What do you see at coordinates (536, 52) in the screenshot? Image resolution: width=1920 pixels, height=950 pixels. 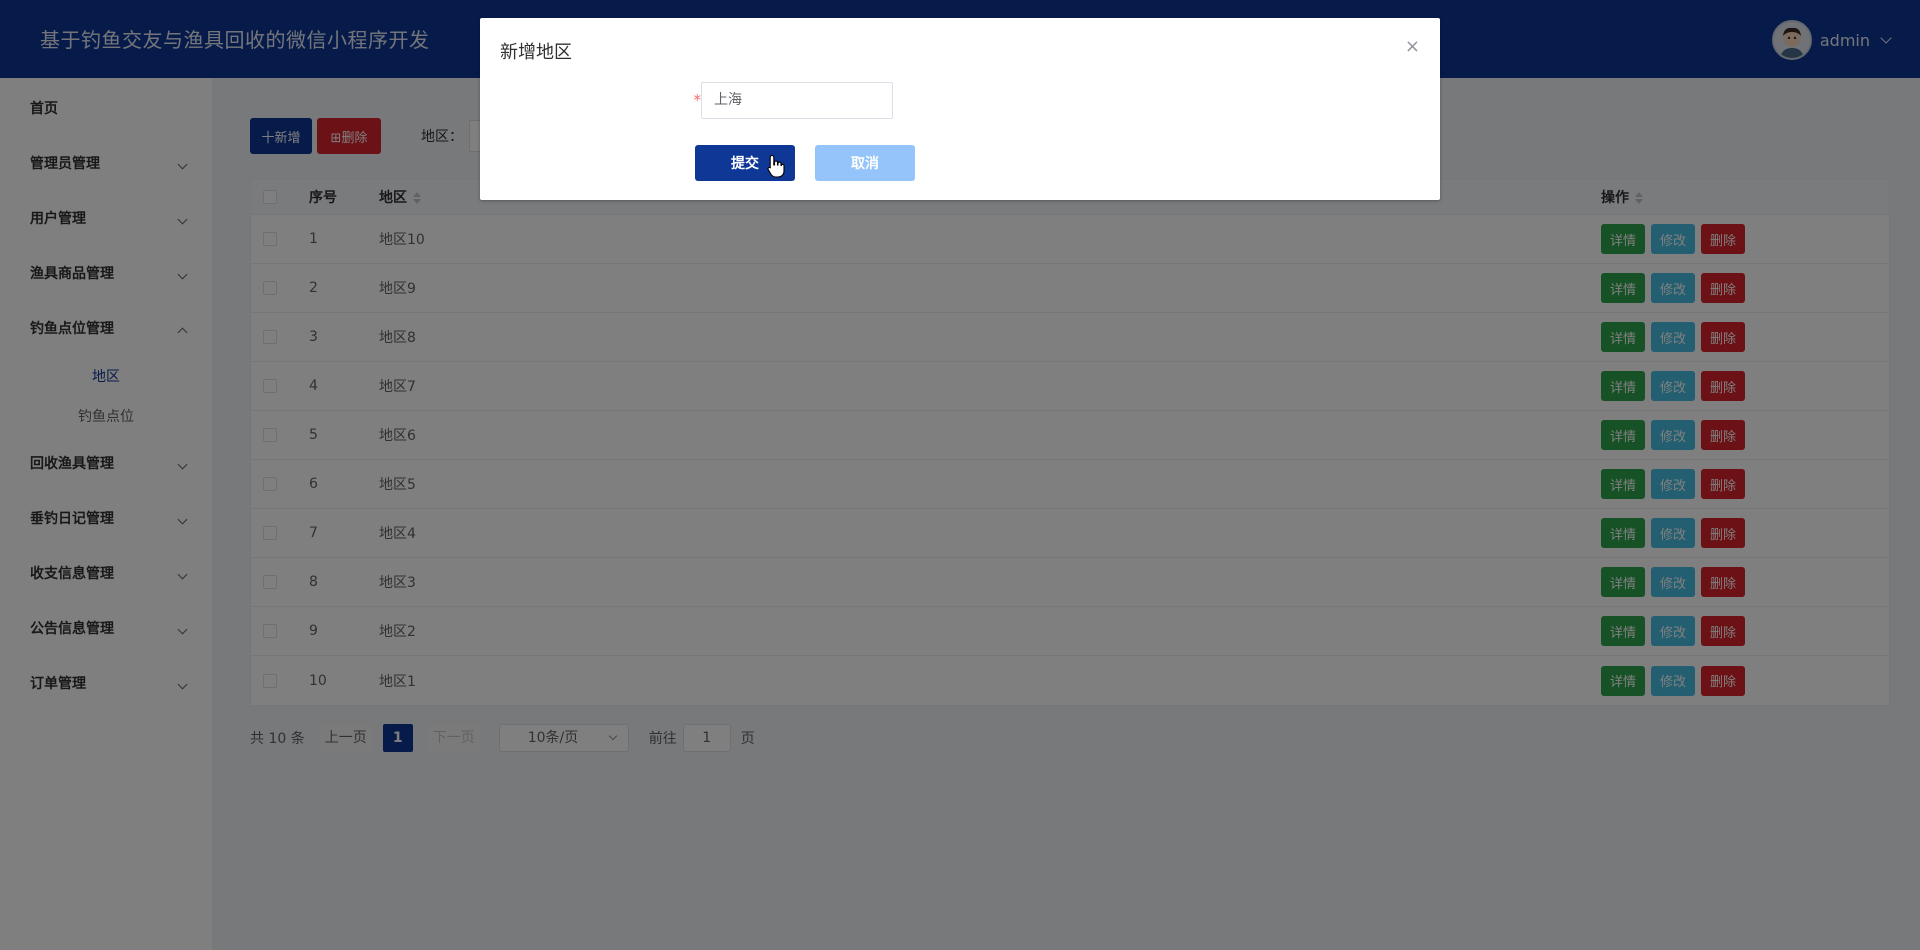 I see `dialog-title: 新增地区` at bounding box center [536, 52].